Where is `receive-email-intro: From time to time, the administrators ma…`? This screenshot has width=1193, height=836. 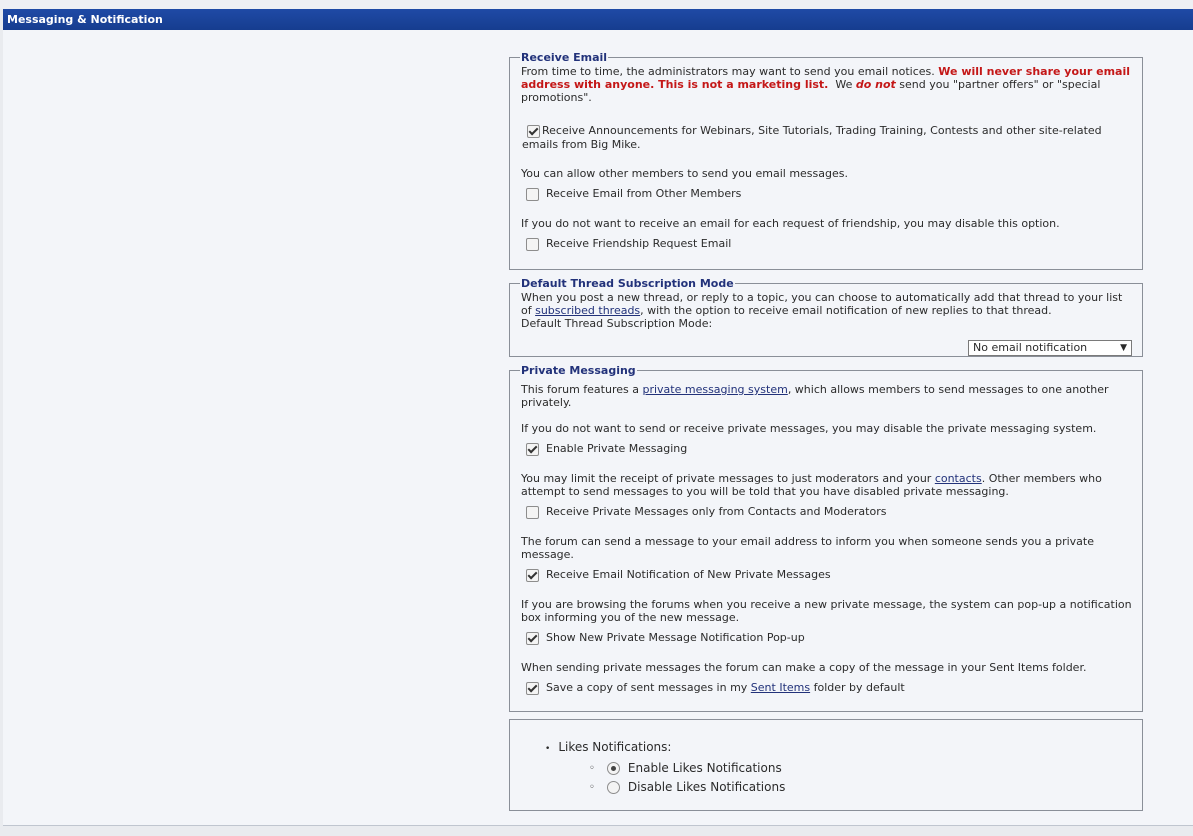
receive-email-intro: From time to time, the administrators ma… is located at coordinates (826, 84).